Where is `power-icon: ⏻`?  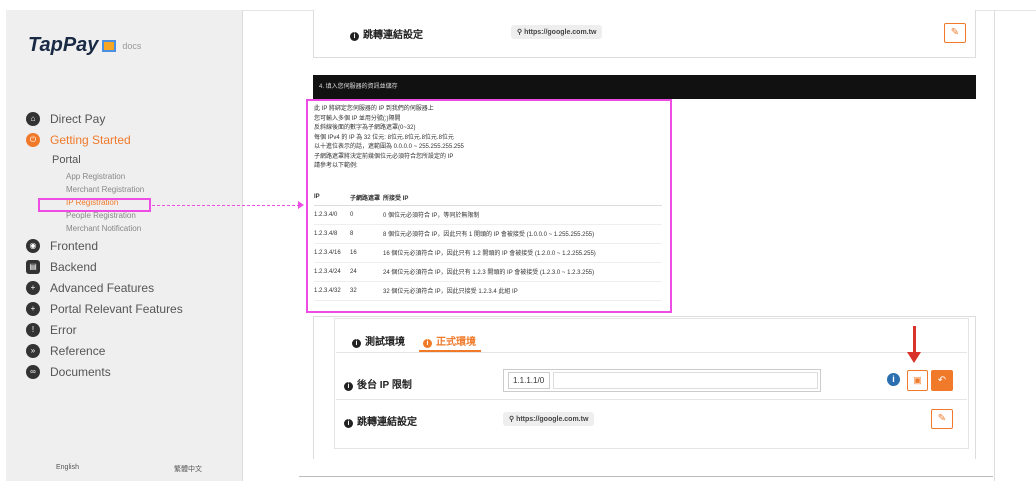
power-icon: ⏻ is located at coordinates (33, 139).